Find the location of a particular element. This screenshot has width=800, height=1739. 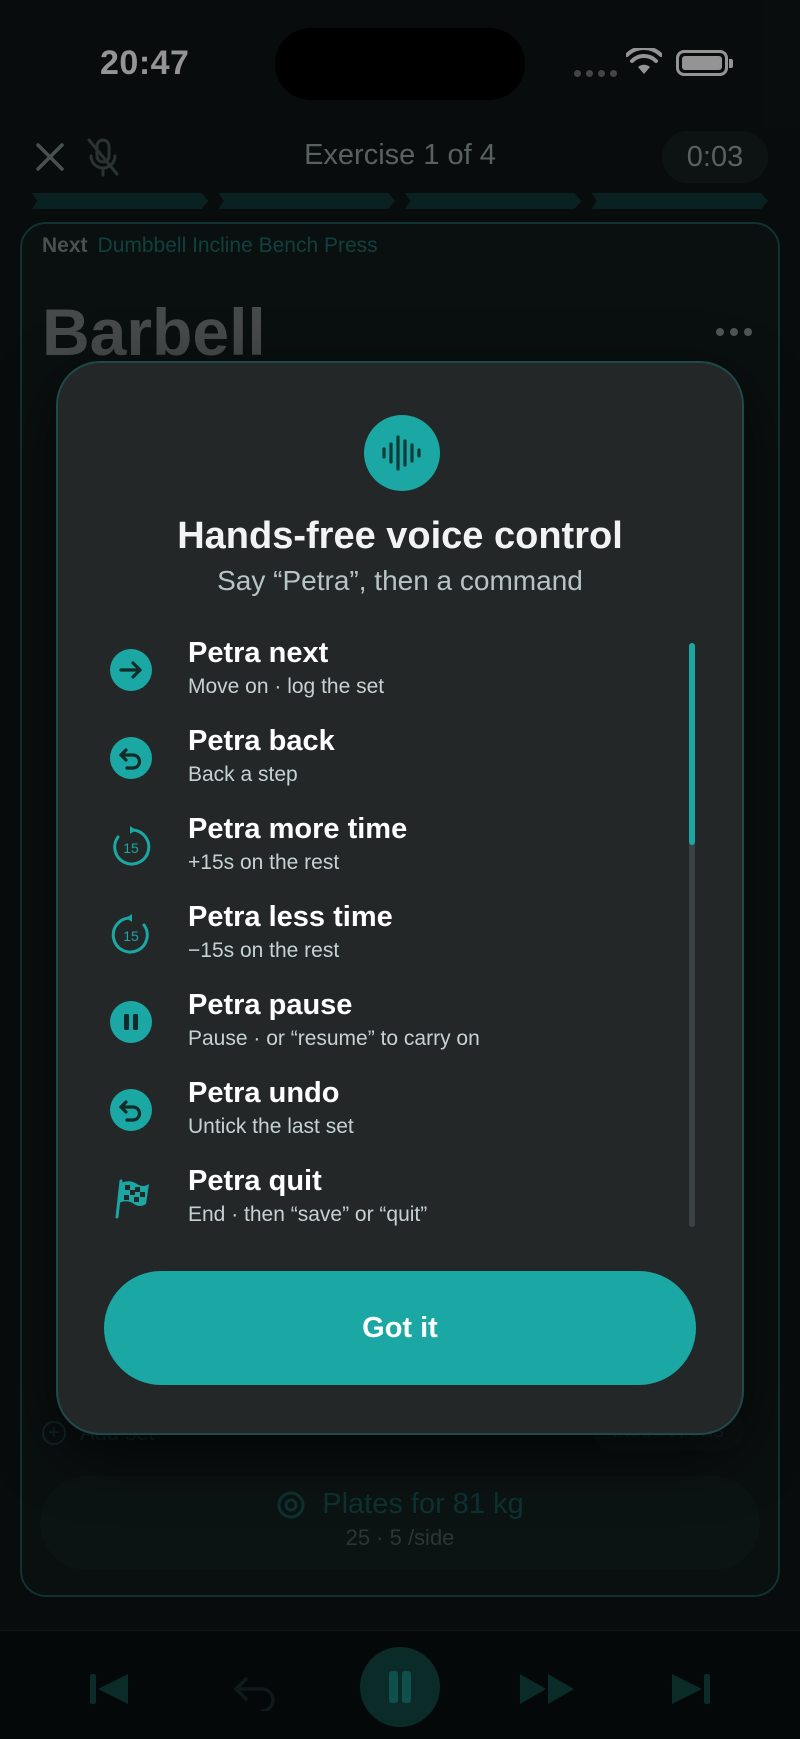

back-arrow-icon is located at coordinates (131, 758).